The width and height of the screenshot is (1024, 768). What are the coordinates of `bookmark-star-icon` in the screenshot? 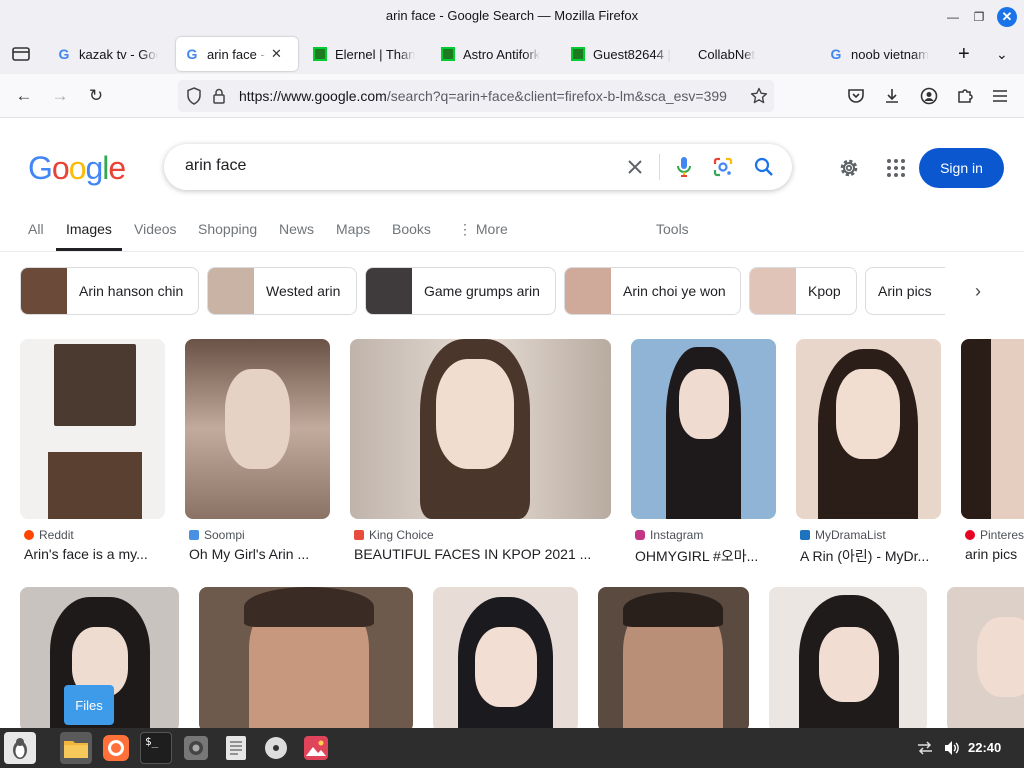 It's located at (759, 96).